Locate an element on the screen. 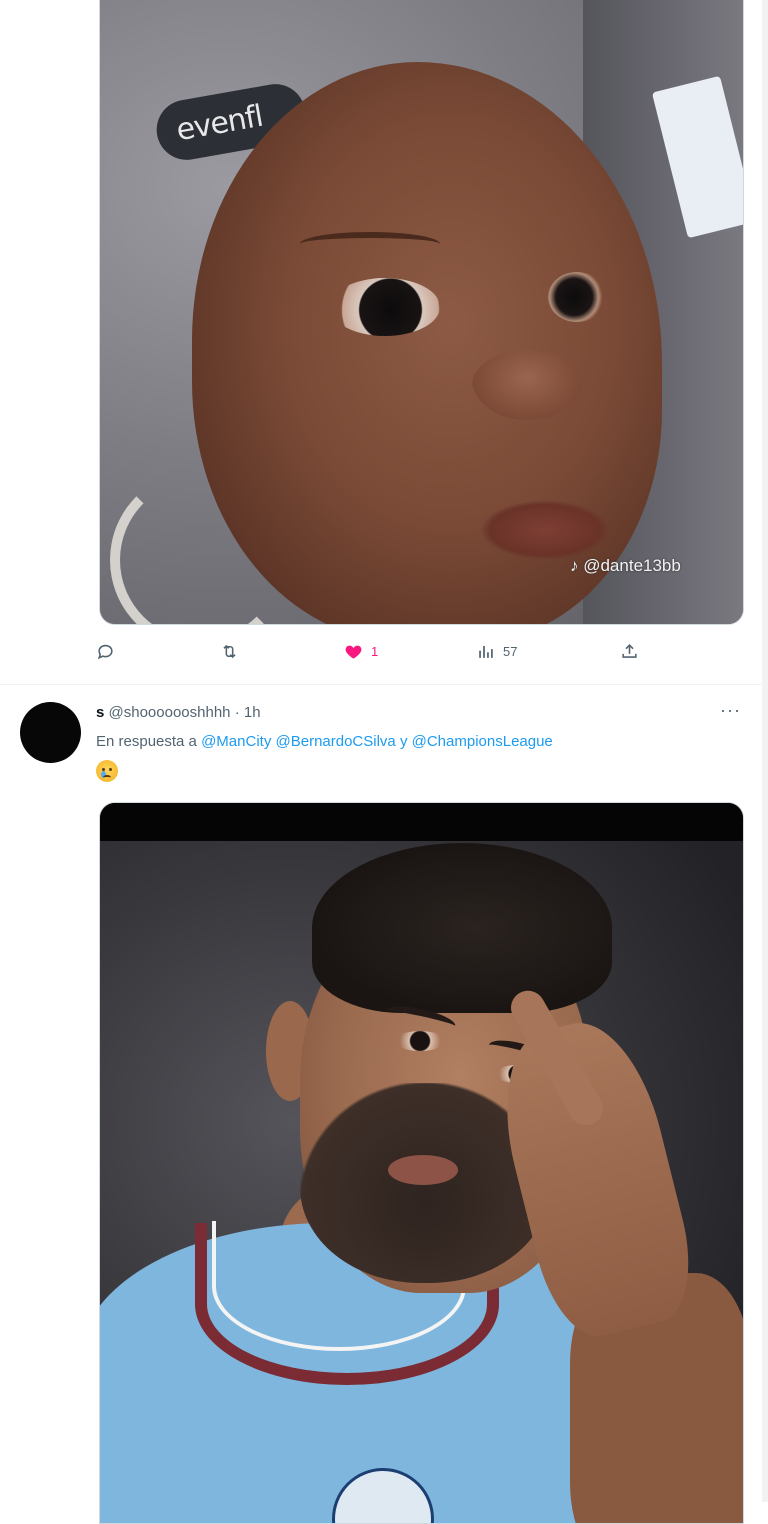 The width and height of the screenshot is (768, 1524). player-eye-left is located at coordinates (420, 1041).